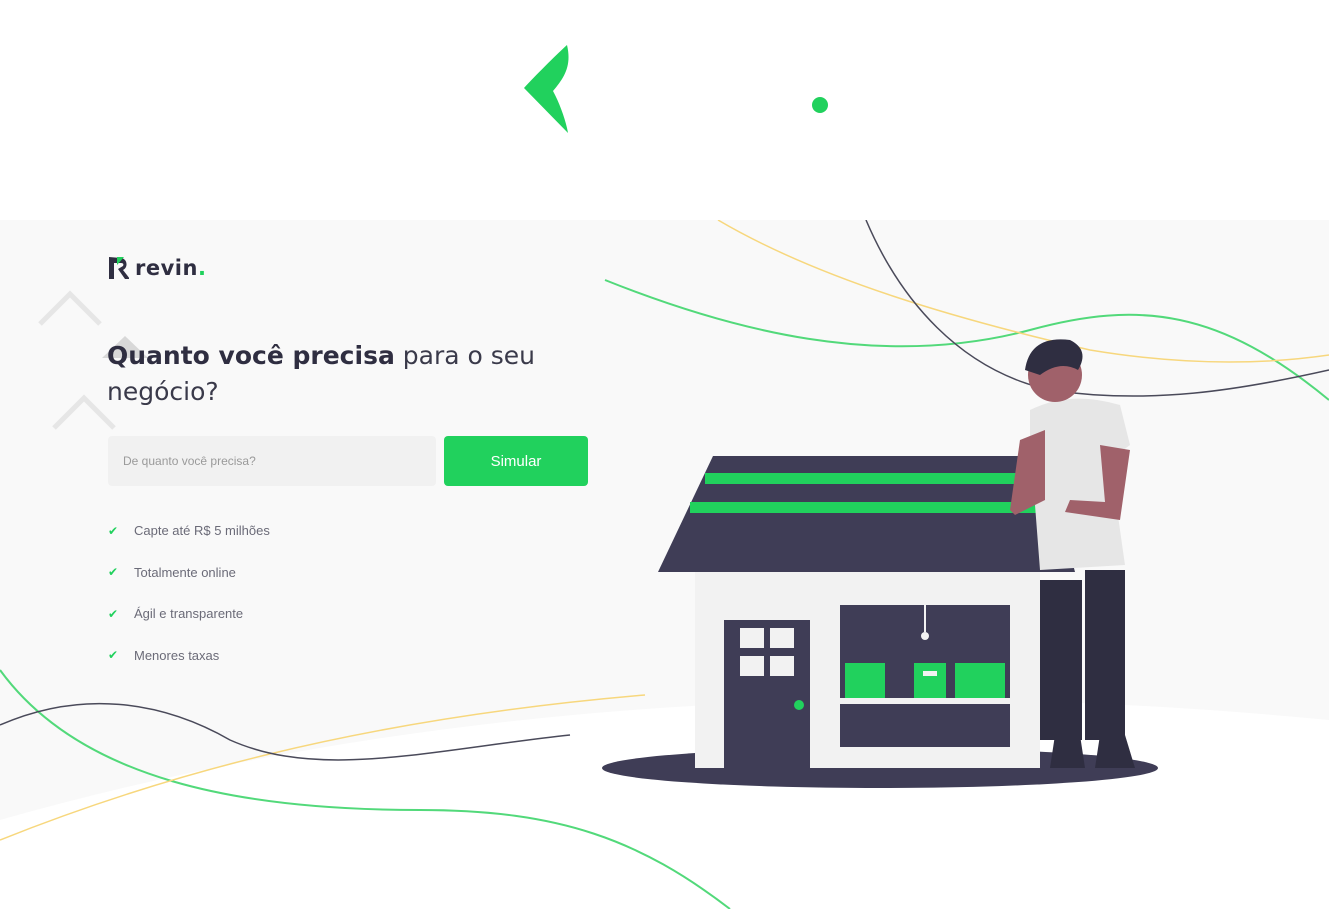  I want to click on amount-input, so click(272, 461).